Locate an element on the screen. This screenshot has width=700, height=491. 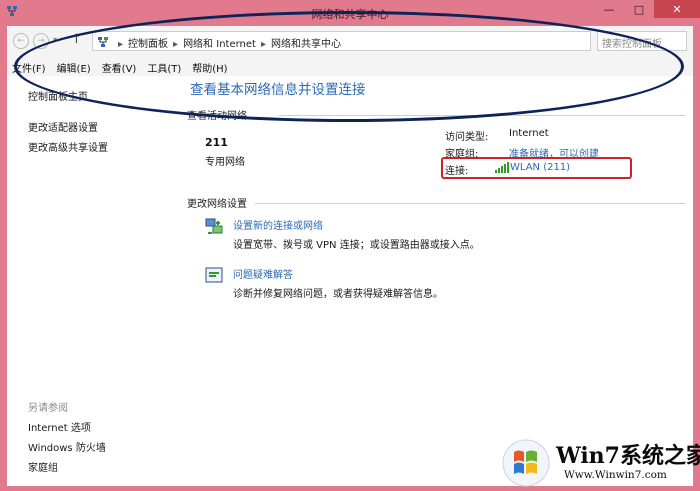
setup-connection-link: 设置新的连接或网络 is located at coordinates (278, 224).